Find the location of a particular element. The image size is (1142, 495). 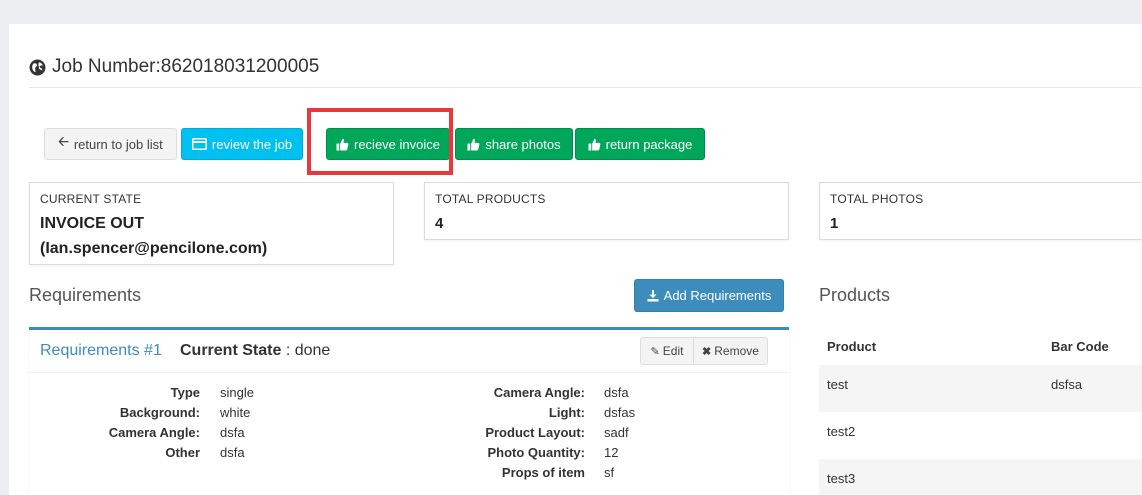

download-icon is located at coordinates (653, 295).